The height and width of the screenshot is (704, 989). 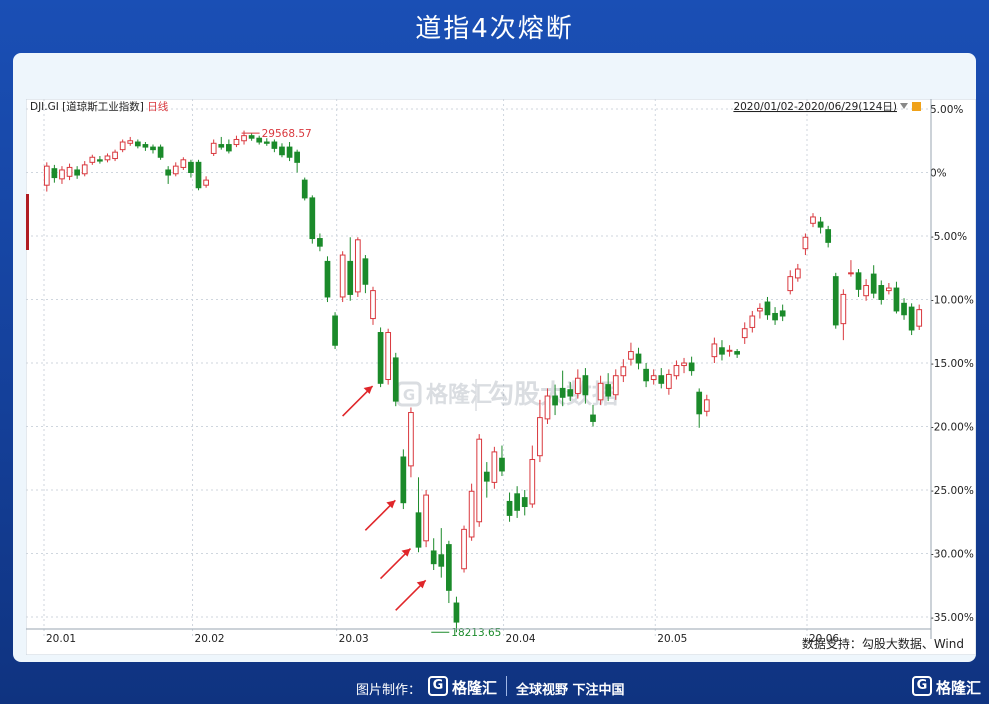 What do you see at coordinates (946, 110) in the screenshot?
I see `y-tick-label: 5.00%` at bounding box center [946, 110].